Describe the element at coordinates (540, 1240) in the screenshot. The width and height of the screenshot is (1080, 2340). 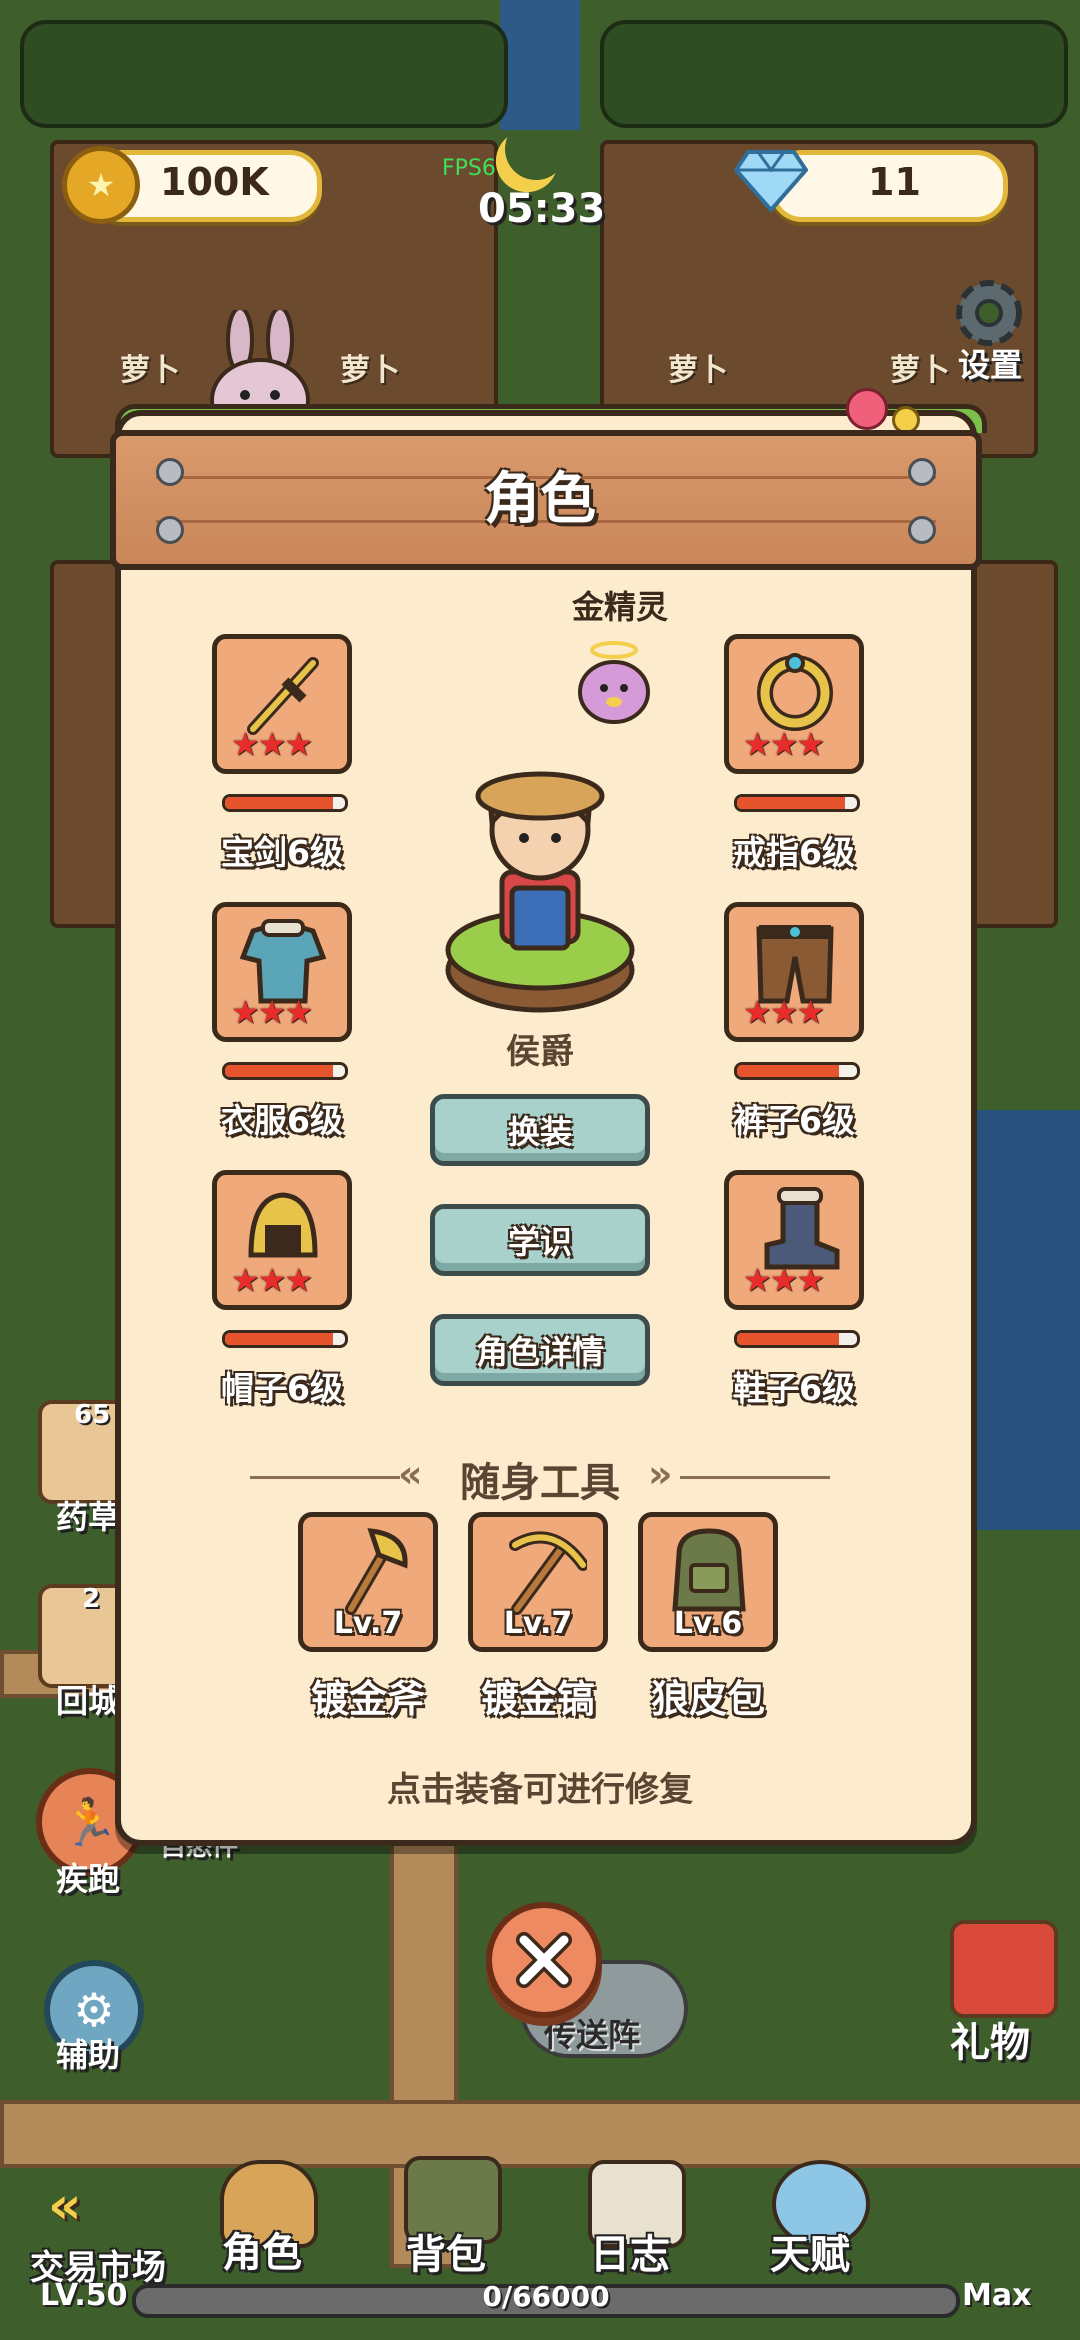
I see `knowledge-button: 学识` at that location.